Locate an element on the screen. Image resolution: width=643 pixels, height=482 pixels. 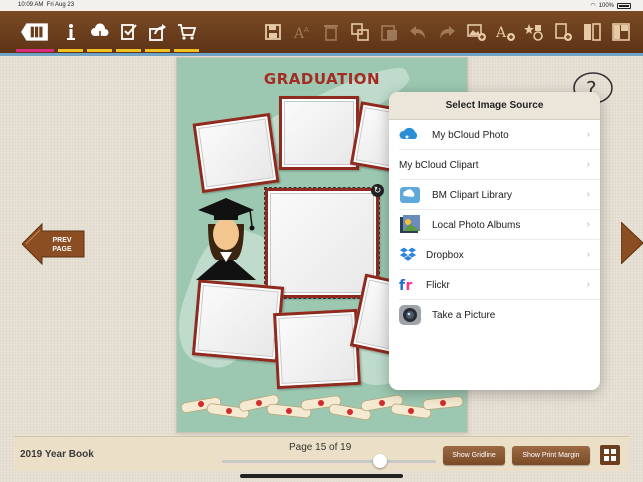
cart-icon is located at coordinates (186, 32).